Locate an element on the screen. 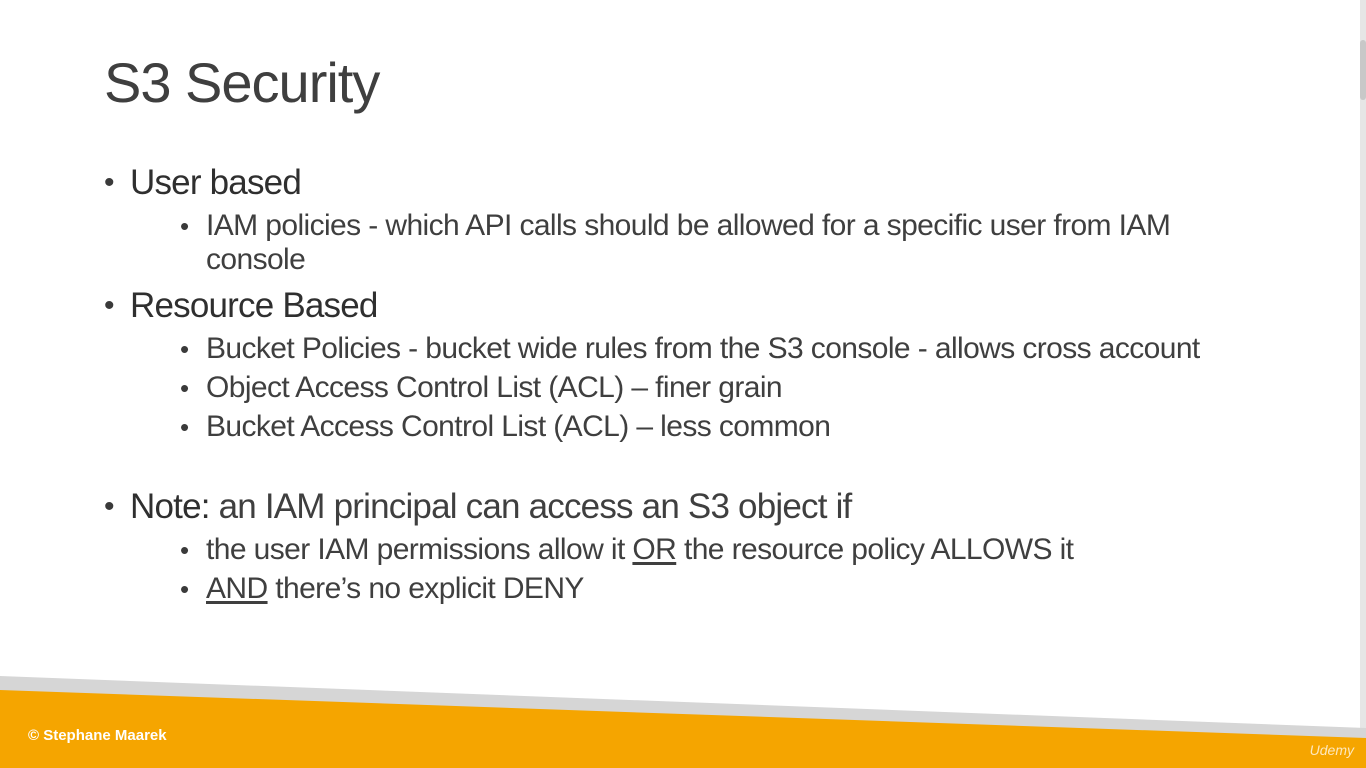 The image size is (1366, 768). bullet-heading: User based is located at coordinates (216, 182).